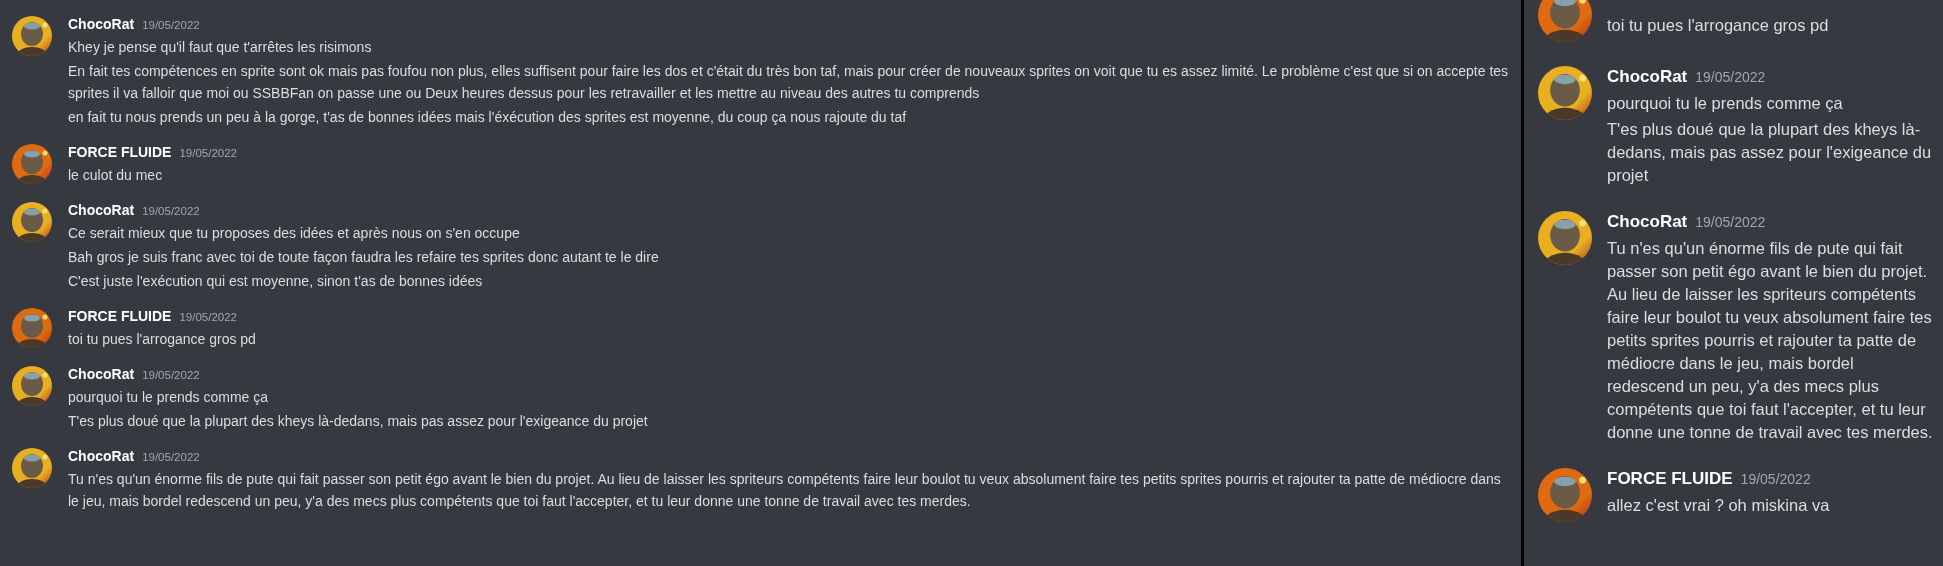  What do you see at coordinates (294, 233) in the screenshot?
I see `message-text: Ce serait mieux que tu proposes des idées et après nous on s'en occupe` at bounding box center [294, 233].